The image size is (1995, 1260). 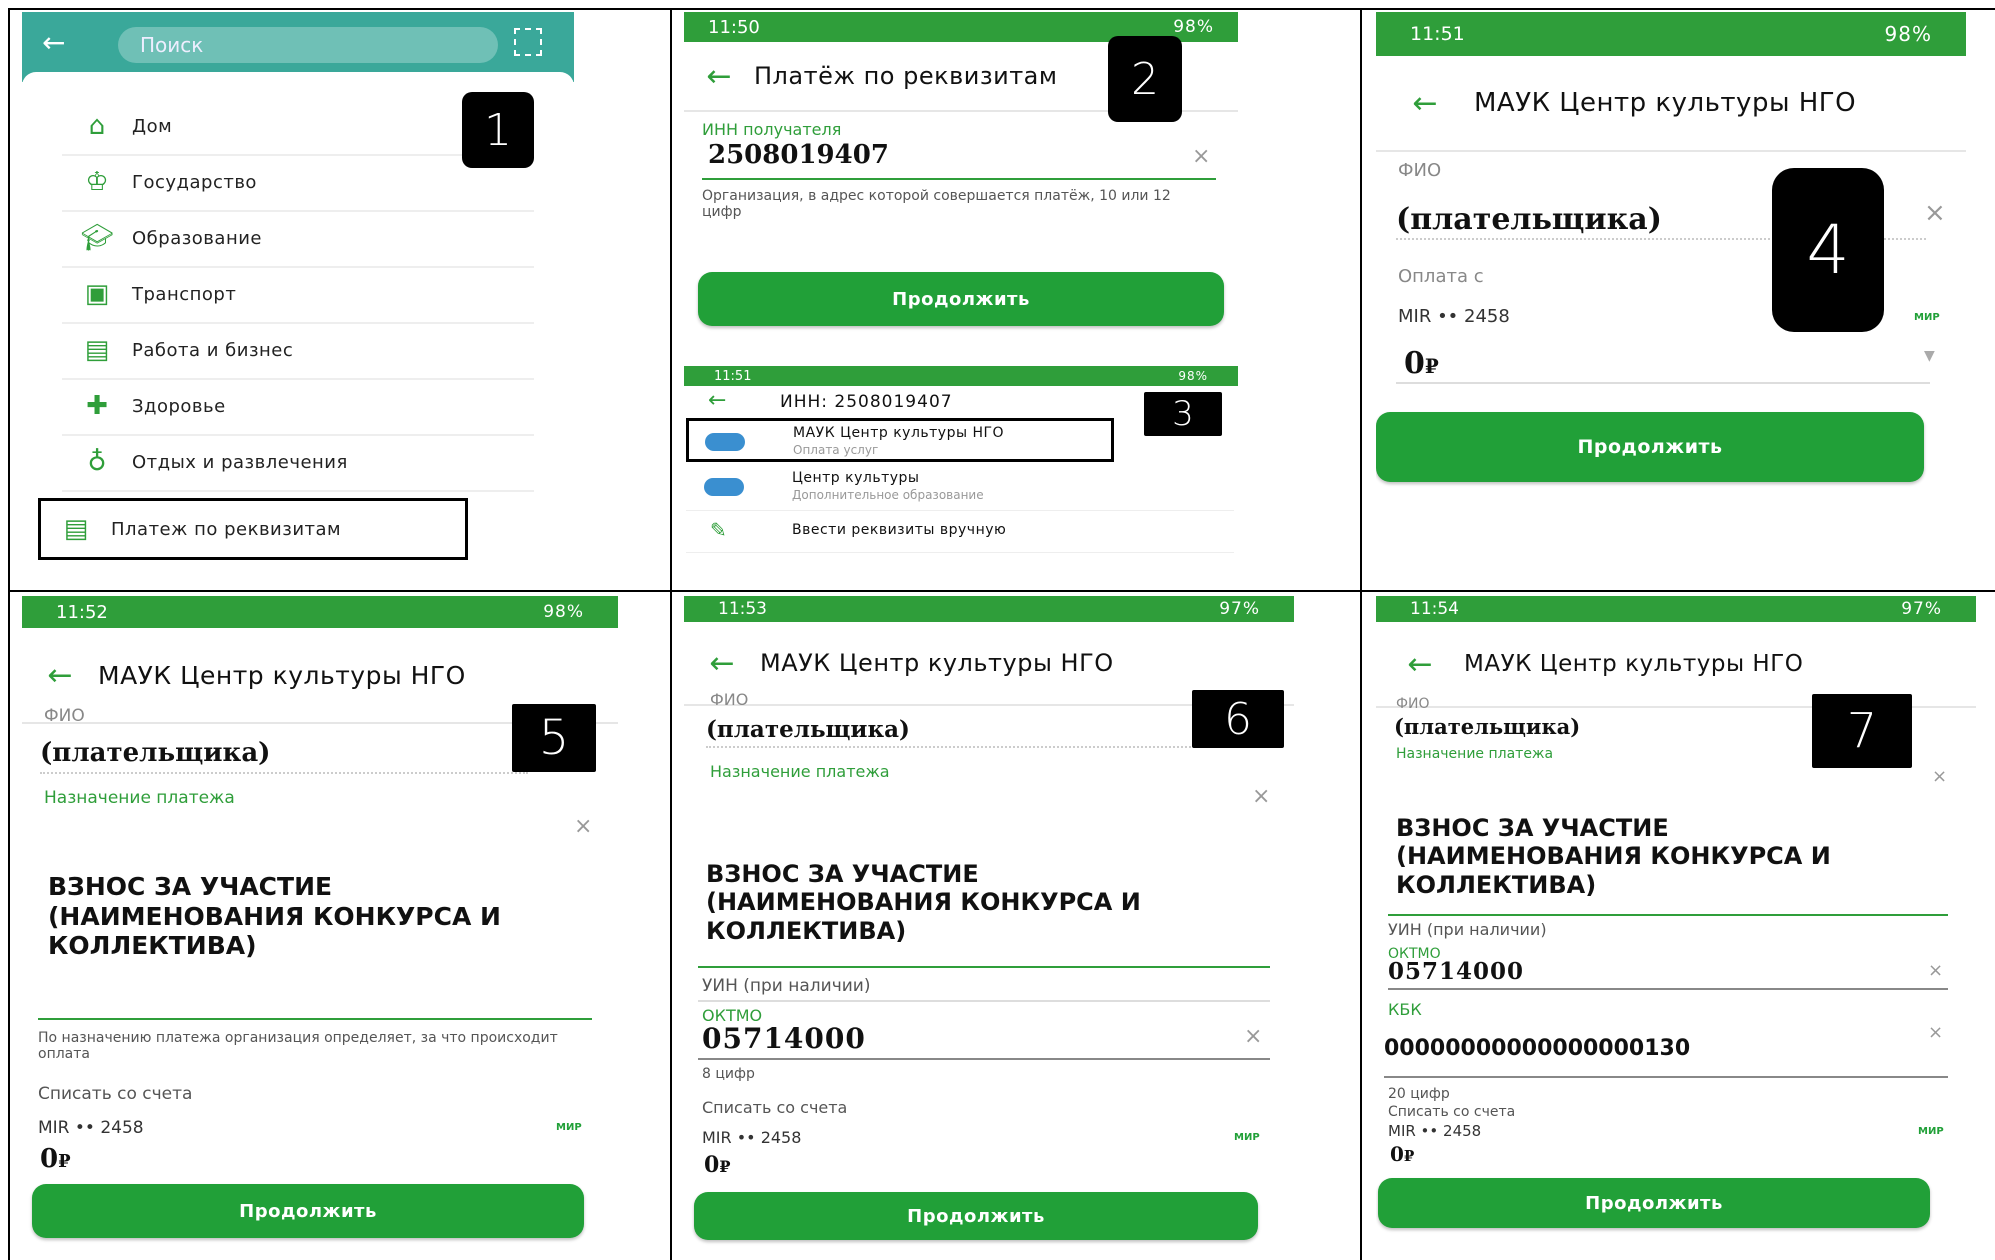 I want to click on status-bar: 11:51 98%, so click(x=961, y=376).